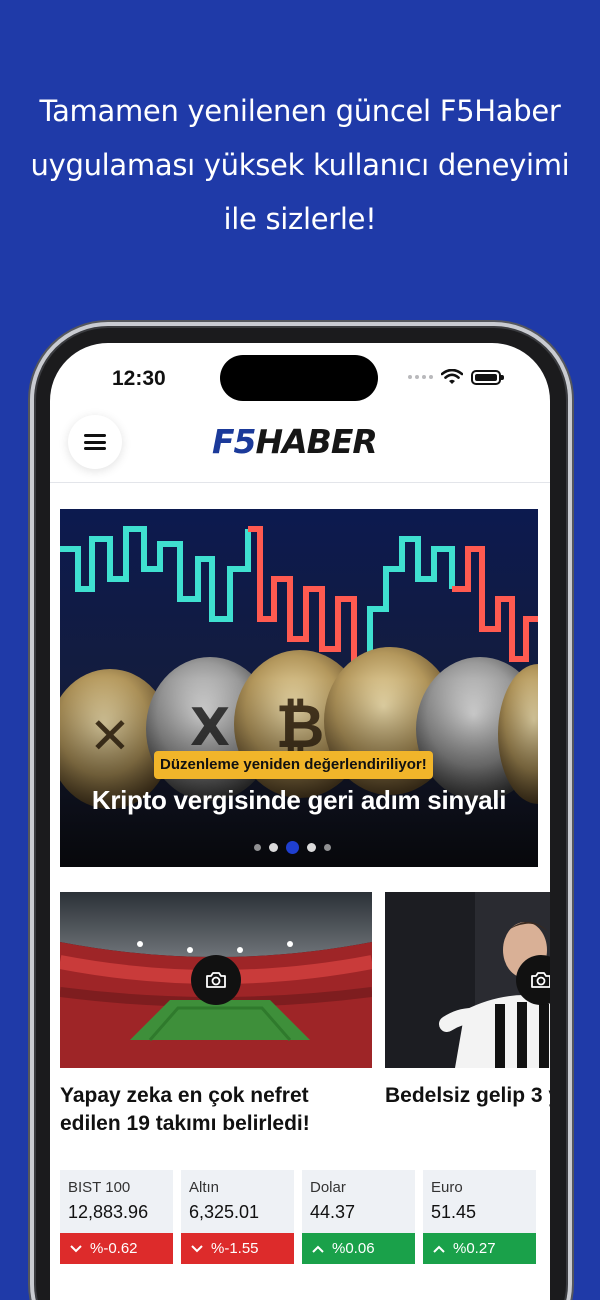  What do you see at coordinates (299, 800) in the screenshot?
I see `hero-title: Kripto vergisinde geri adım sinyali` at bounding box center [299, 800].